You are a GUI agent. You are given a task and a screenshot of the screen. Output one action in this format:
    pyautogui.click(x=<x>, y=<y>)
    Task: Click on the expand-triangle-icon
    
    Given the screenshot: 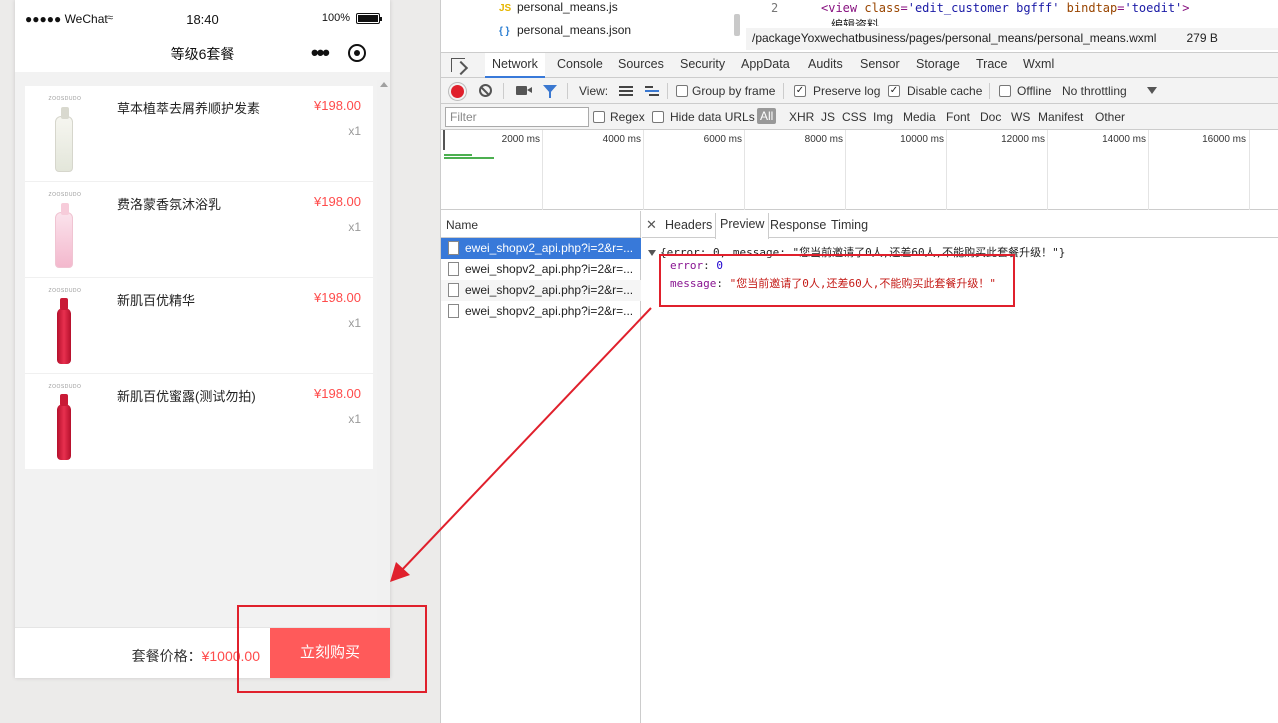 What is the action you would take?
    pyautogui.click(x=652, y=253)
    